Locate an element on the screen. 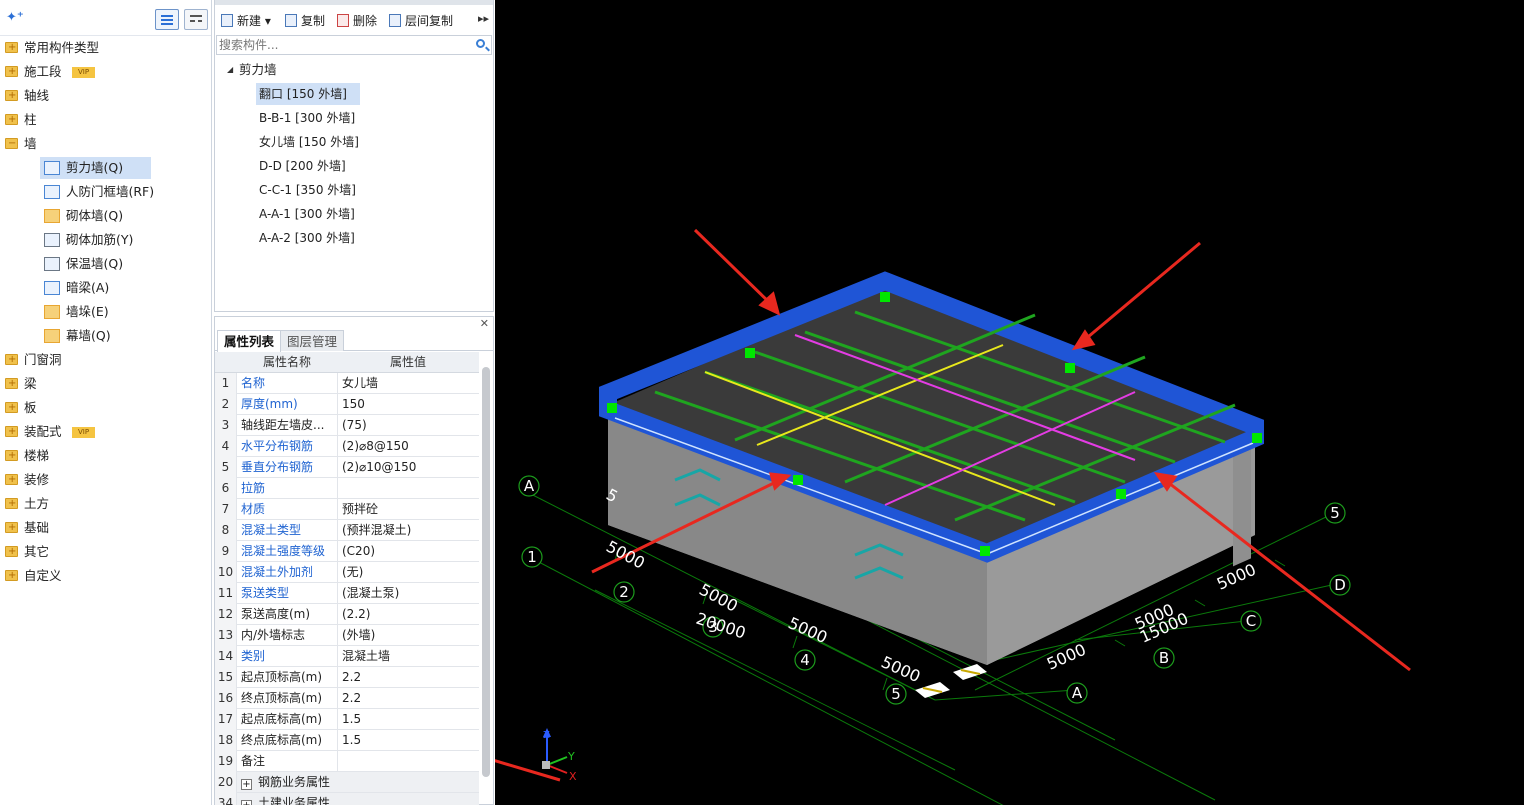 The image size is (1524, 805). tab-layer-management: 图层管理 is located at coordinates (312, 340).